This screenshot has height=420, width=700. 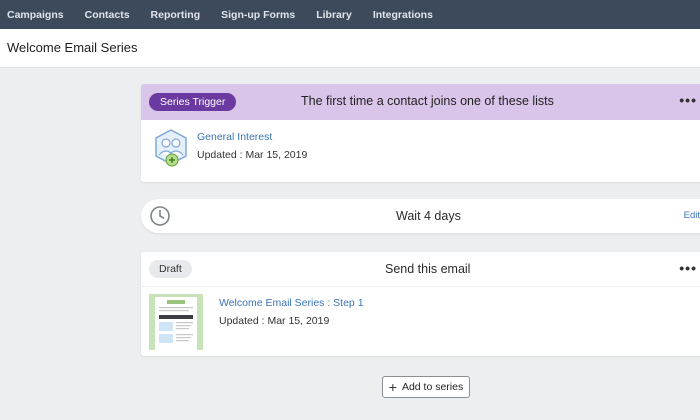 I want to click on wait-step-card: Wait 4 days Edit, so click(x=420, y=216).